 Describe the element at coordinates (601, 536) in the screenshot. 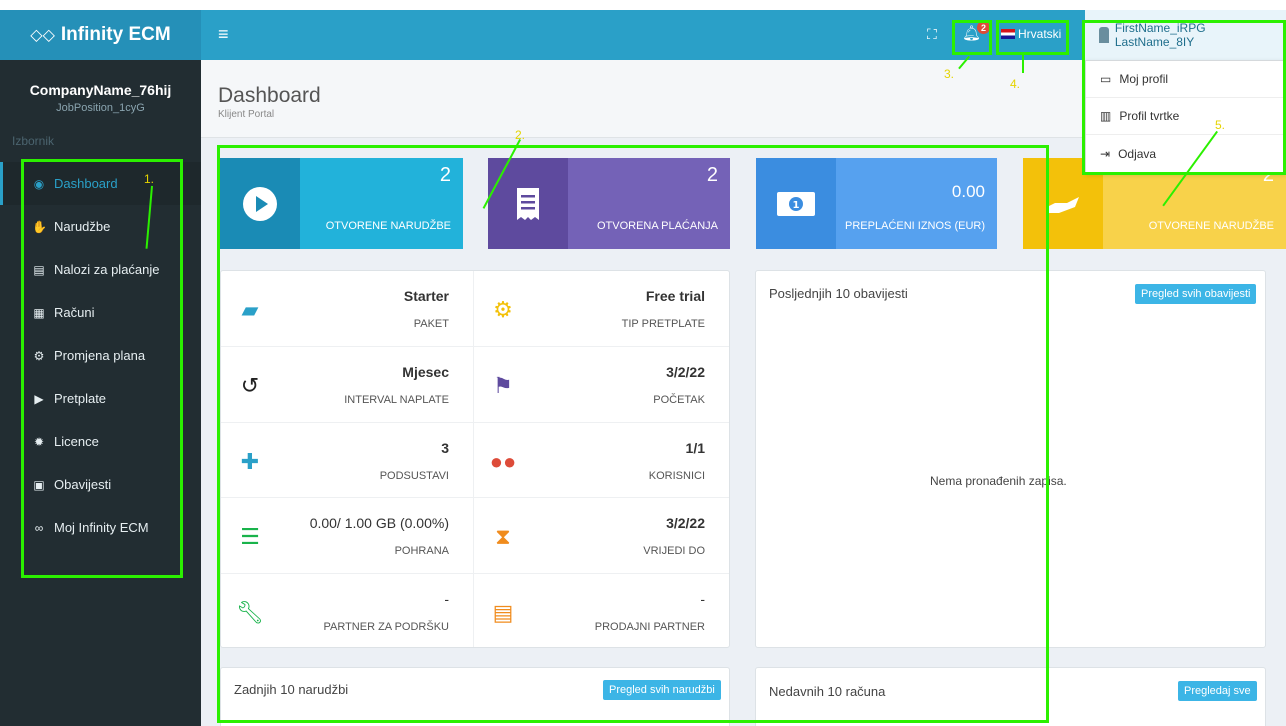

I see `stat-valid-until: ⧗ 3/2/22 VRIJEDI DO` at that location.